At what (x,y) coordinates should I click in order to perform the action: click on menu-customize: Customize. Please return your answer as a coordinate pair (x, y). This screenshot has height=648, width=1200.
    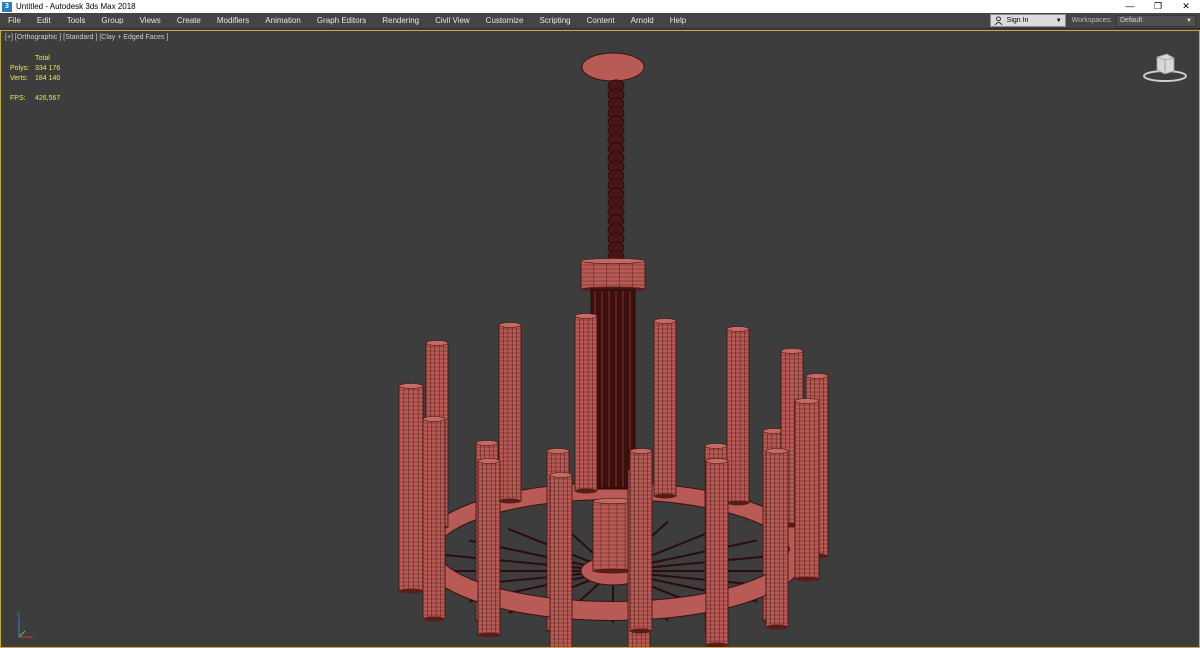
    Looking at the image, I should click on (505, 21).